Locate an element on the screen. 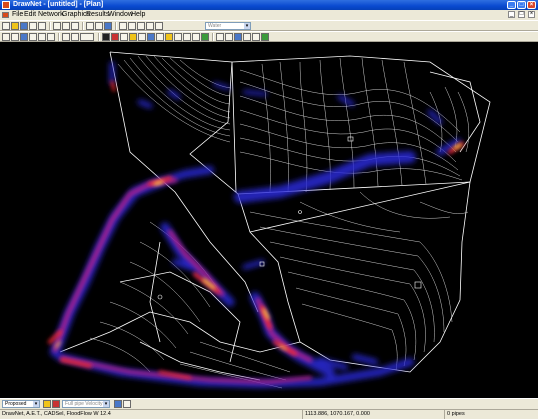  line-weight-icon is located at coordinates (87, 37).